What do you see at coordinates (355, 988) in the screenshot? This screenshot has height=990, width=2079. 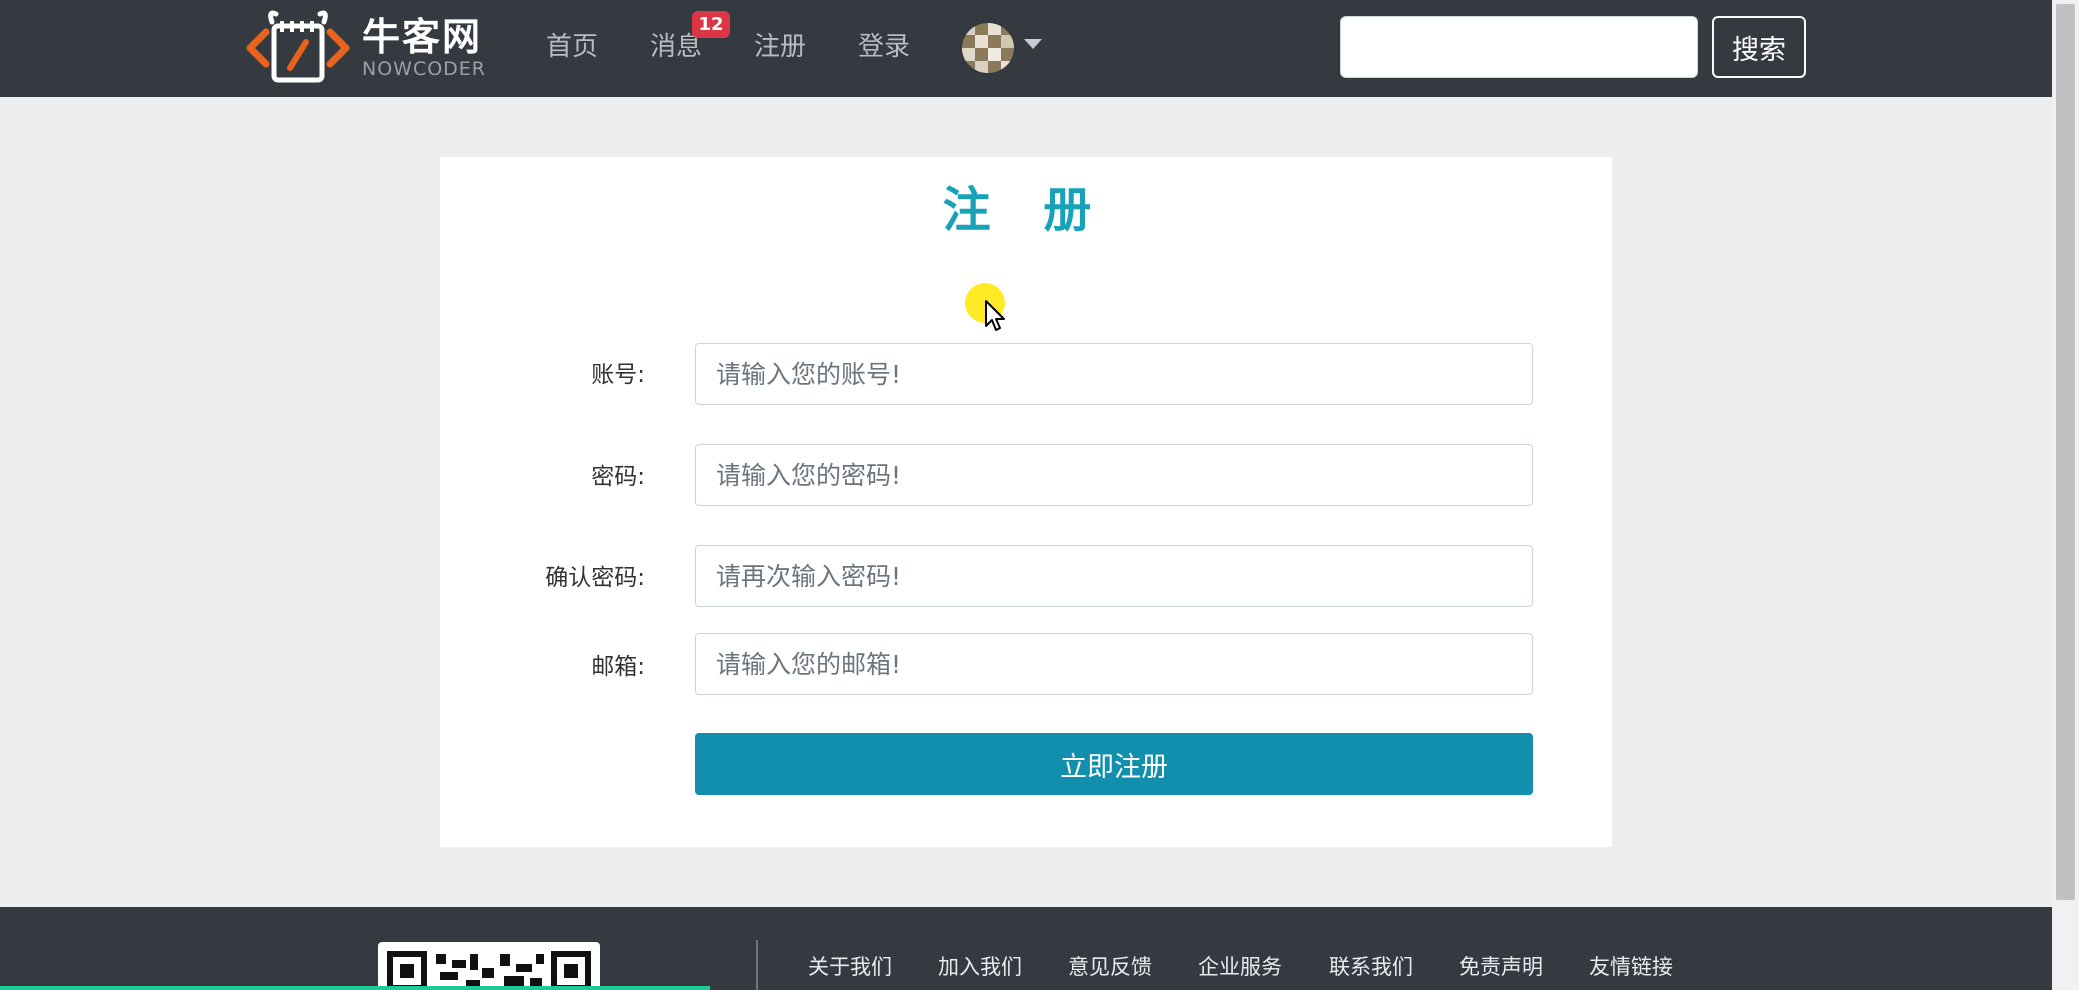 I see `progress-strip` at bounding box center [355, 988].